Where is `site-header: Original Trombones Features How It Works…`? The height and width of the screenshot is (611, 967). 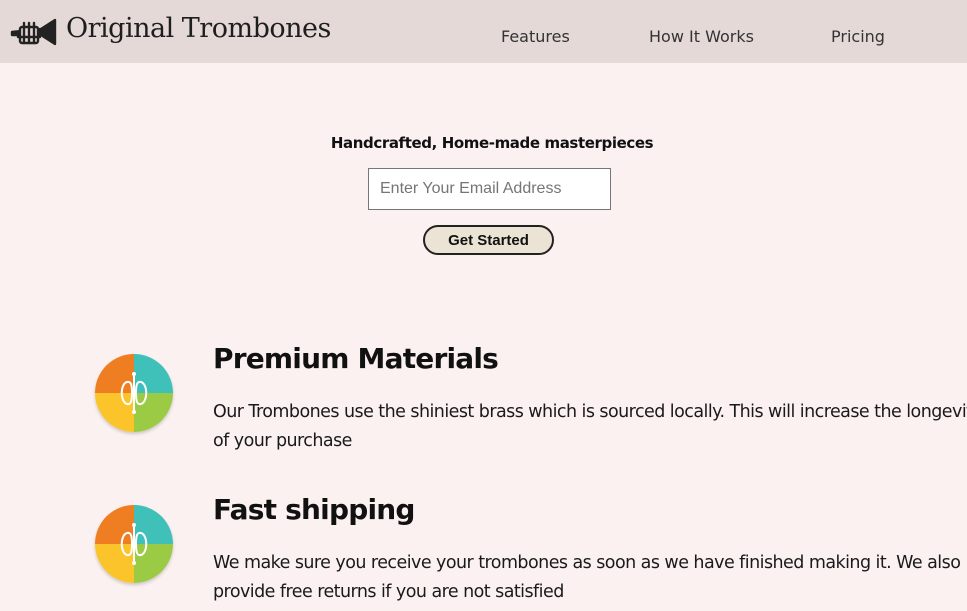
site-header: Original Trombones Features How It Works… is located at coordinates (483, 31).